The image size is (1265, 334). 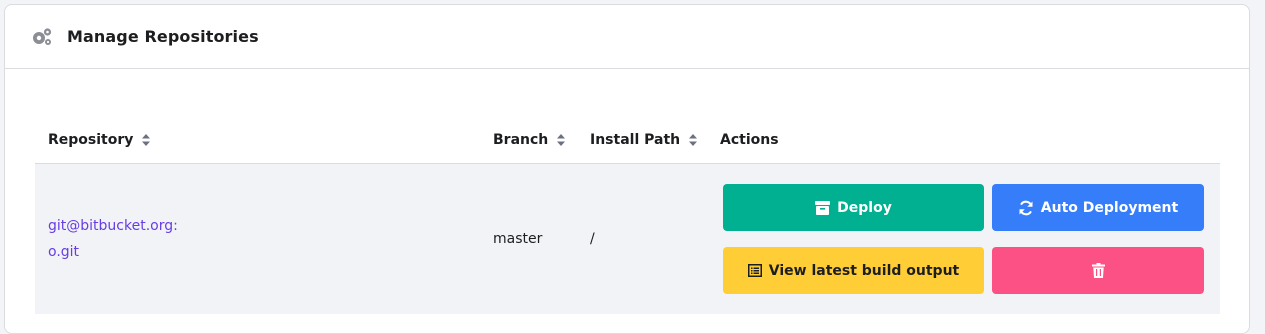 I want to click on column-header-install-path: Install Path, so click(x=655, y=140).